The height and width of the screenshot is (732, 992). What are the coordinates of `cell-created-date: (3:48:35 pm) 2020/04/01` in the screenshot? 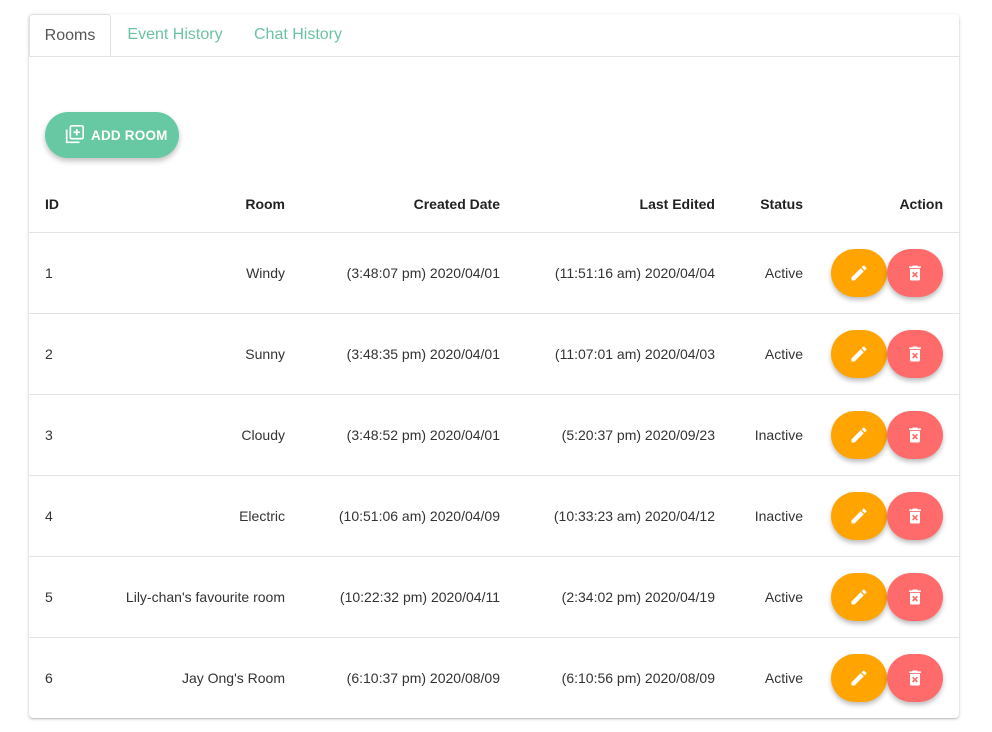 It's located at (392, 354).